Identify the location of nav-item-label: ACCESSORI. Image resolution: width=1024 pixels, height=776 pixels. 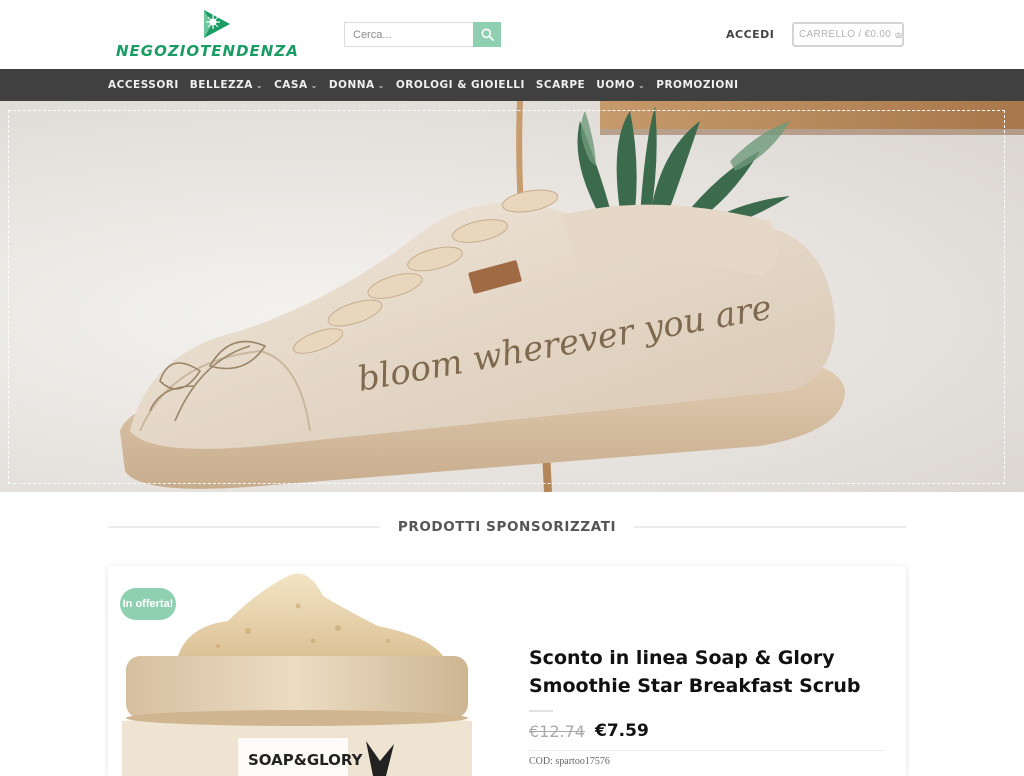
(143, 85).